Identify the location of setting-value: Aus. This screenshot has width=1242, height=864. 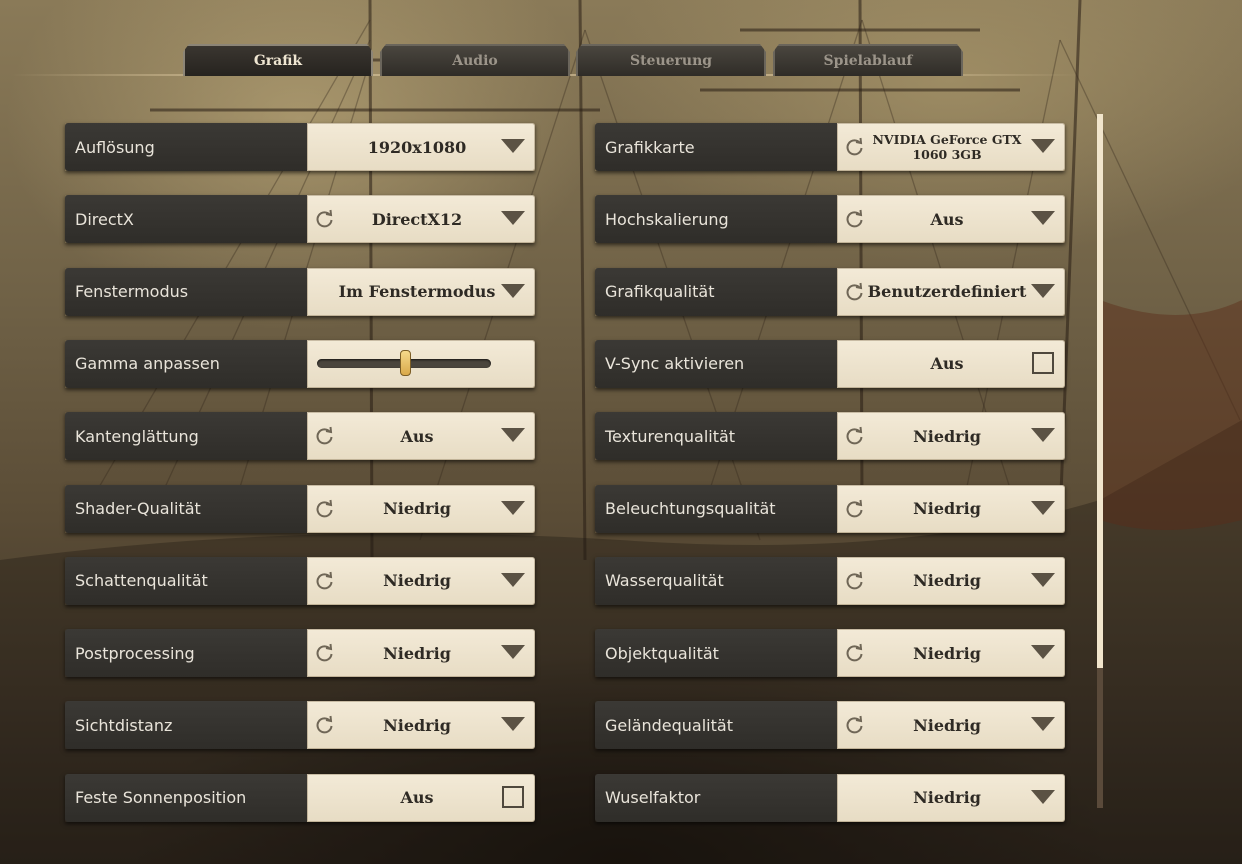
(417, 436).